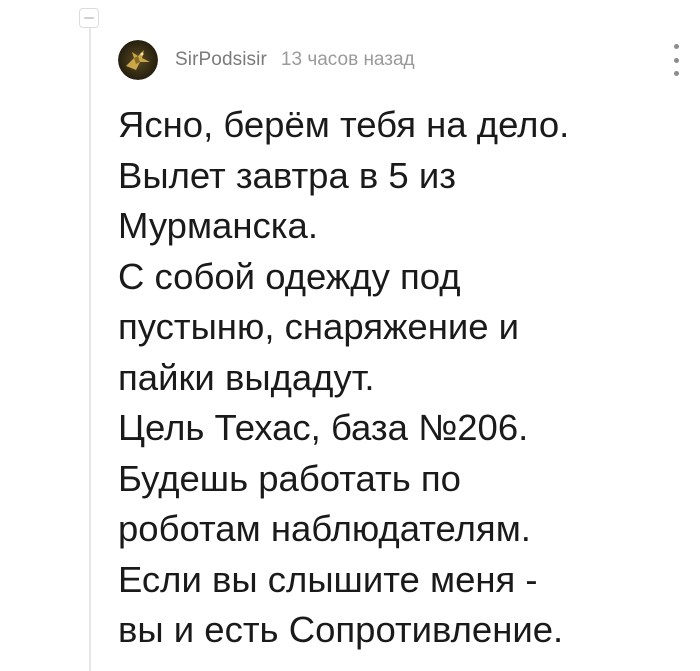  Describe the element at coordinates (221, 60) in the screenshot. I see `author-name: SirPodsisir` at that location.